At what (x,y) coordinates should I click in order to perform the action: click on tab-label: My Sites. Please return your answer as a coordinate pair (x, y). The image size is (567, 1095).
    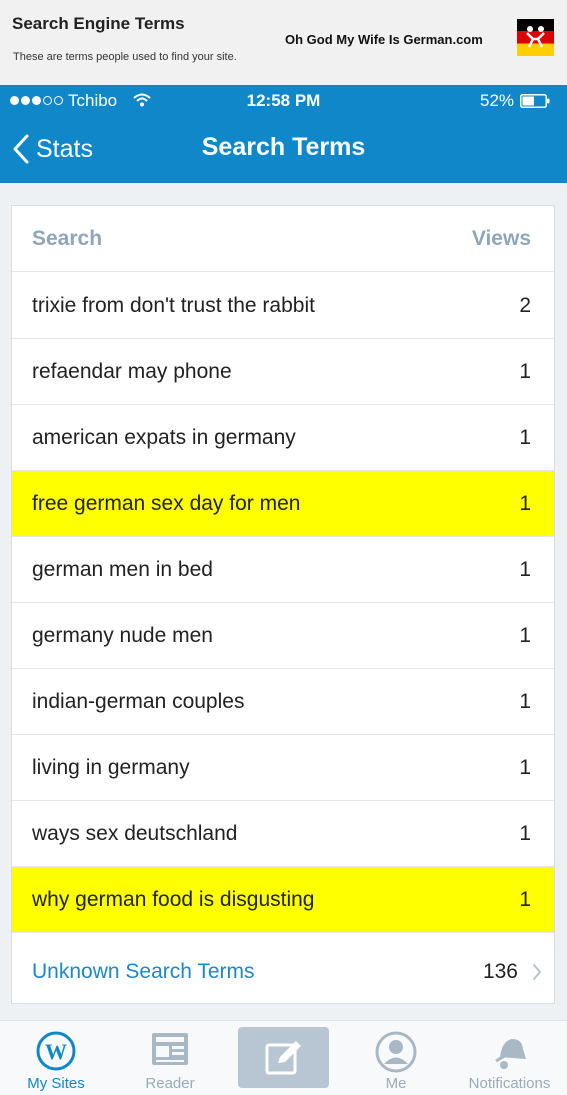
    Looking at the image, I should click on (56, 1083).